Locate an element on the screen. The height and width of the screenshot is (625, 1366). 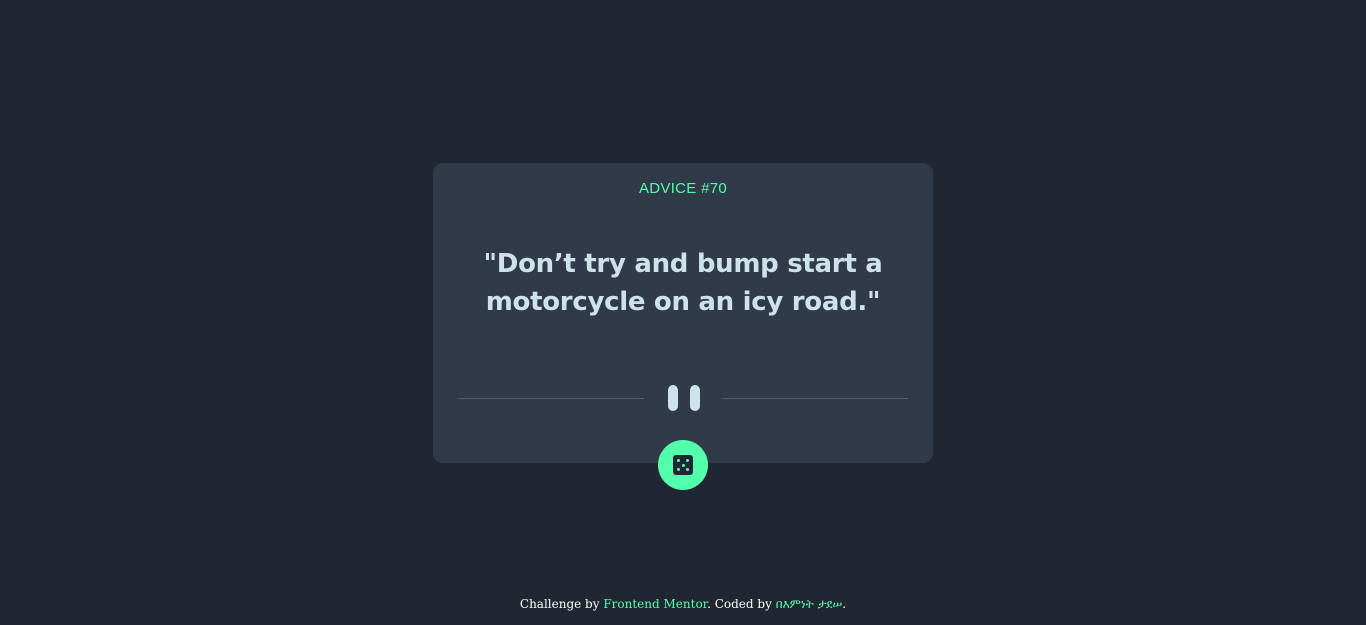
new-advice-button is located at coordinates (683, 465).